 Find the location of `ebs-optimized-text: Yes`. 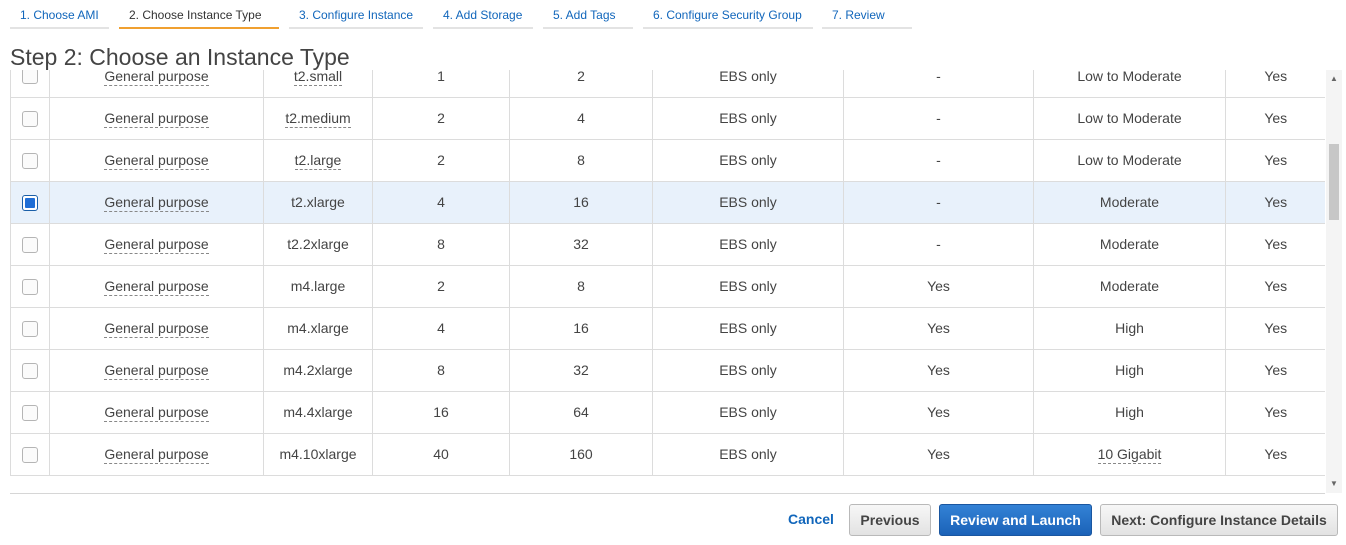

ebs-optimized-text: Yes is located at coordinates (938, 454).